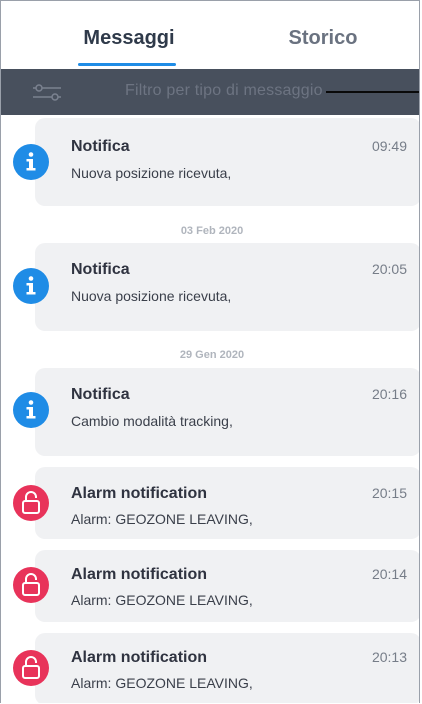 Image resolution: width=422 pixels, height=704 pixels. What do you see at coordinates (51, 92) in the screenshot?
I see `filter-sliders-icon` at bounding box center [51, 92].